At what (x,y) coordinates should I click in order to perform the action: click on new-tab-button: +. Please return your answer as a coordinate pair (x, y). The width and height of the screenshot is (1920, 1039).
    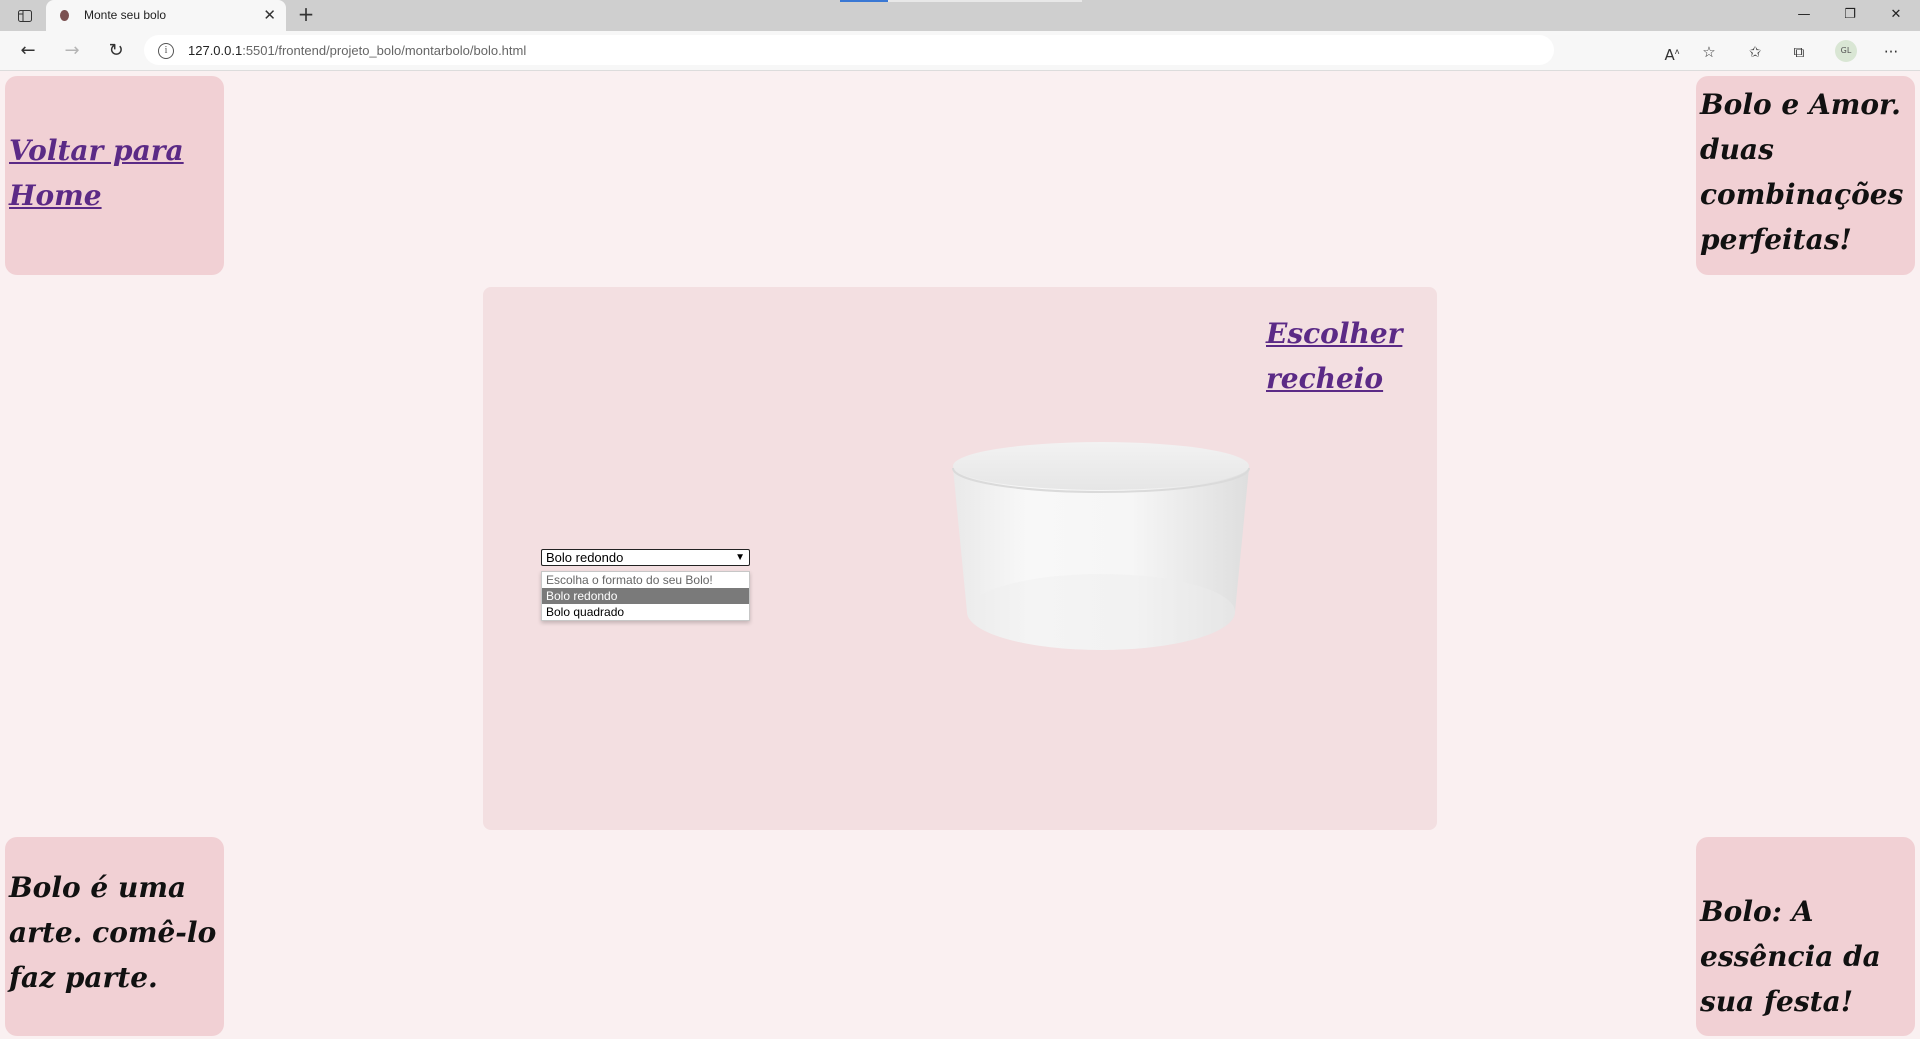
    Looking at the image, I should click on (306, 15).